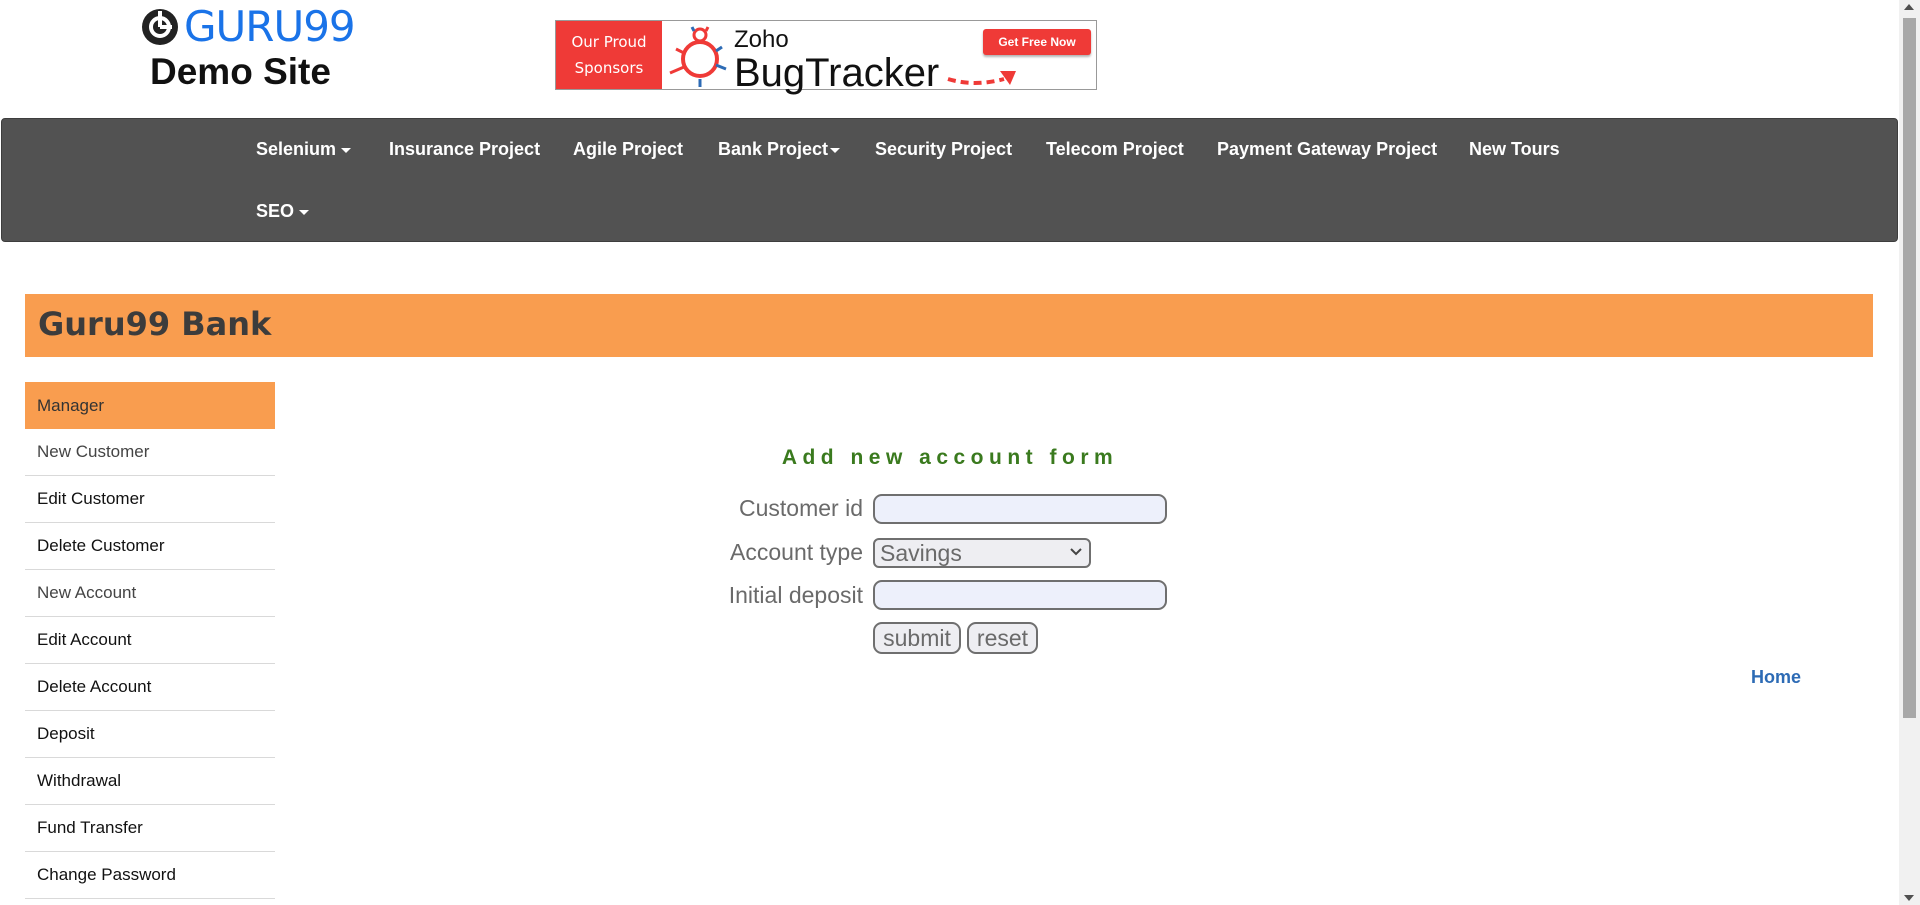  Describe the element at coordinates (270, 26) in the screenshot. I see `logo-wordmark: GURU99` at that location.